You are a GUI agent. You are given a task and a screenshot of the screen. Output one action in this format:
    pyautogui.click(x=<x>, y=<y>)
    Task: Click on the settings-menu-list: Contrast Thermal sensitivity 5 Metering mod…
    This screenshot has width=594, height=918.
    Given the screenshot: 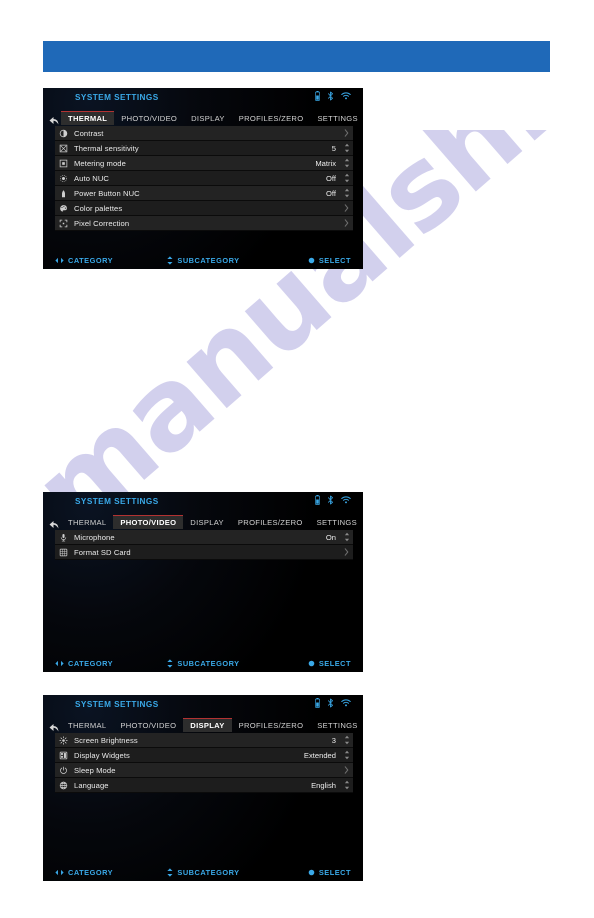 What is the action you would take?
    pyautogui.click(x=204, y=178)
    